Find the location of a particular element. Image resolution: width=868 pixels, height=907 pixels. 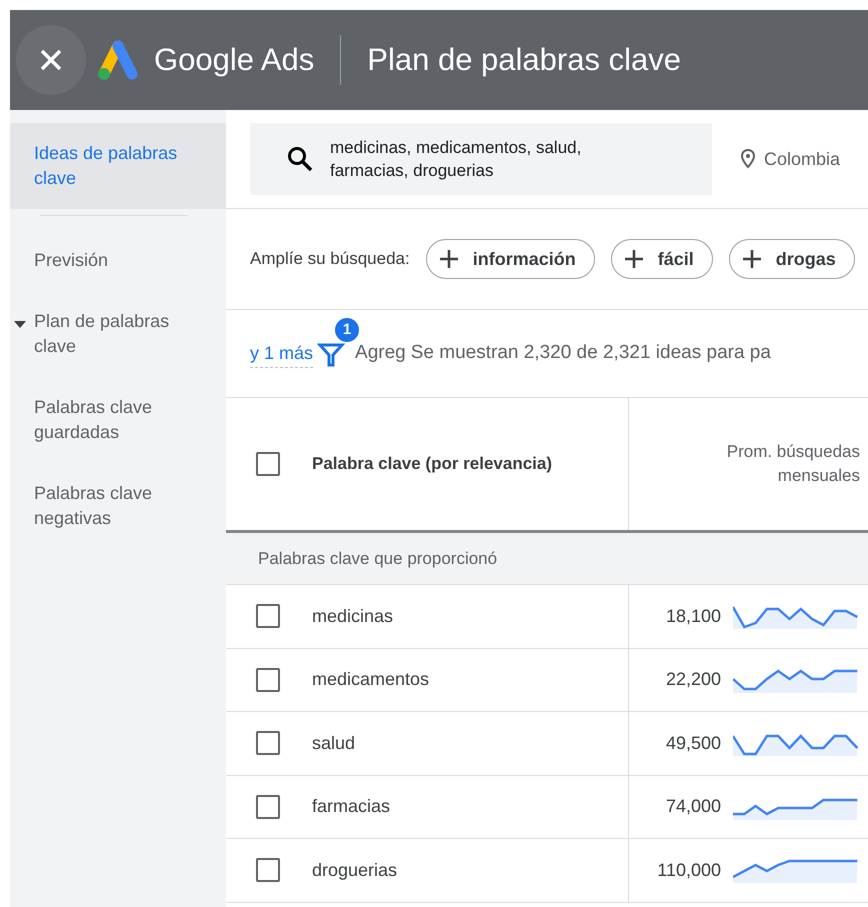

suggestion-chip: fácil is located at coordinates (661, 259).